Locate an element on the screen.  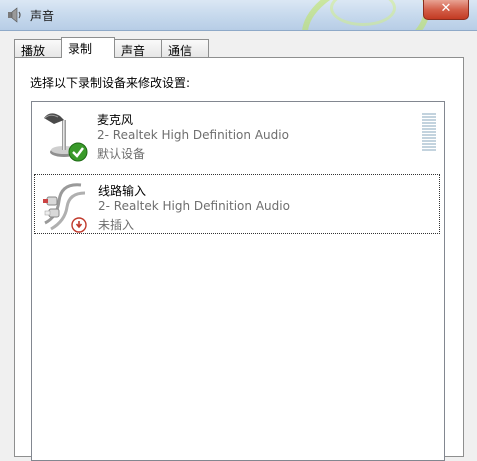
title-bar: 声音 ✕ is located at coordinates (238, 15).